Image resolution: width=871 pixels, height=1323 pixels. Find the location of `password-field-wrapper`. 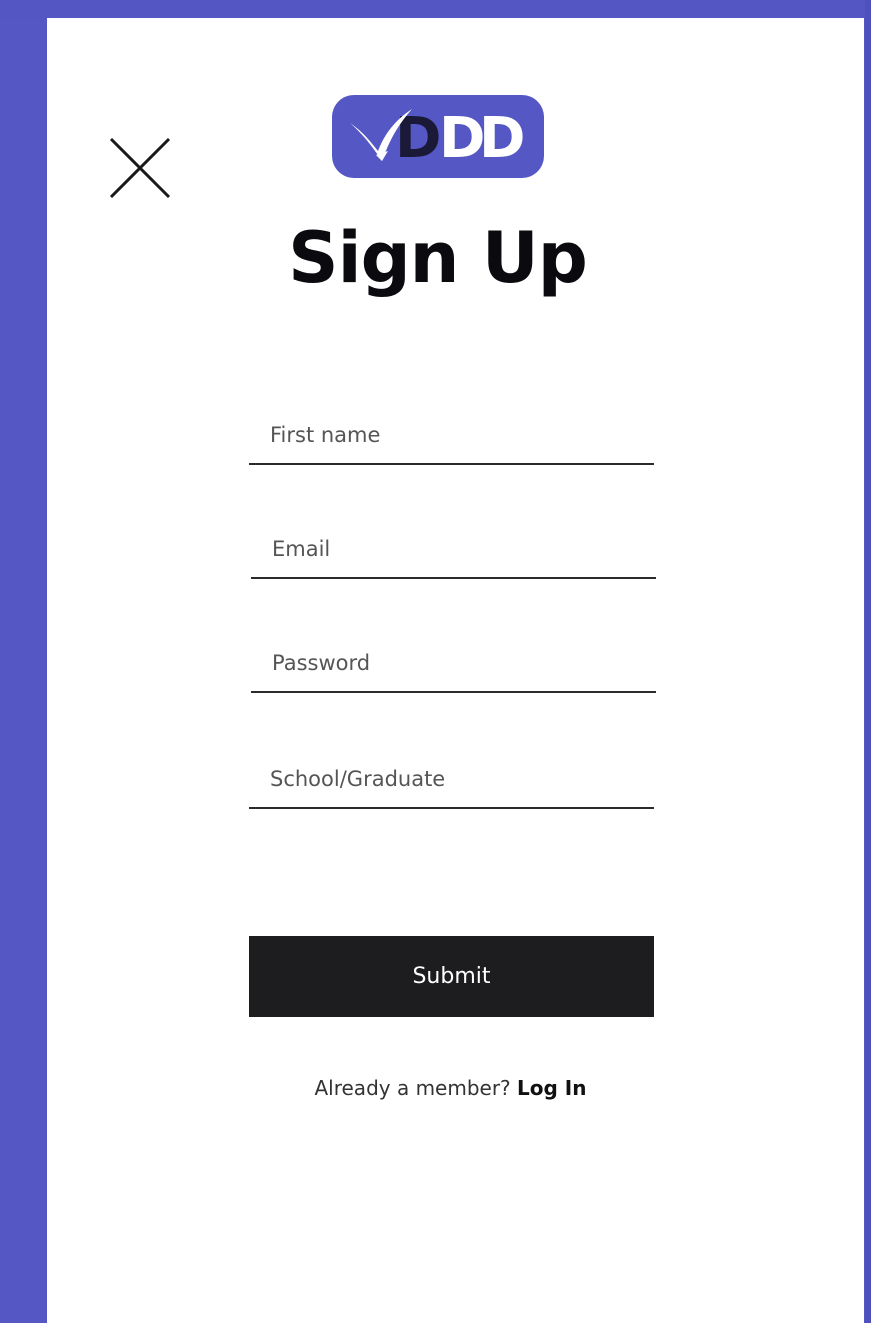

password-field-wrapper is located at coordinates (453, 666).